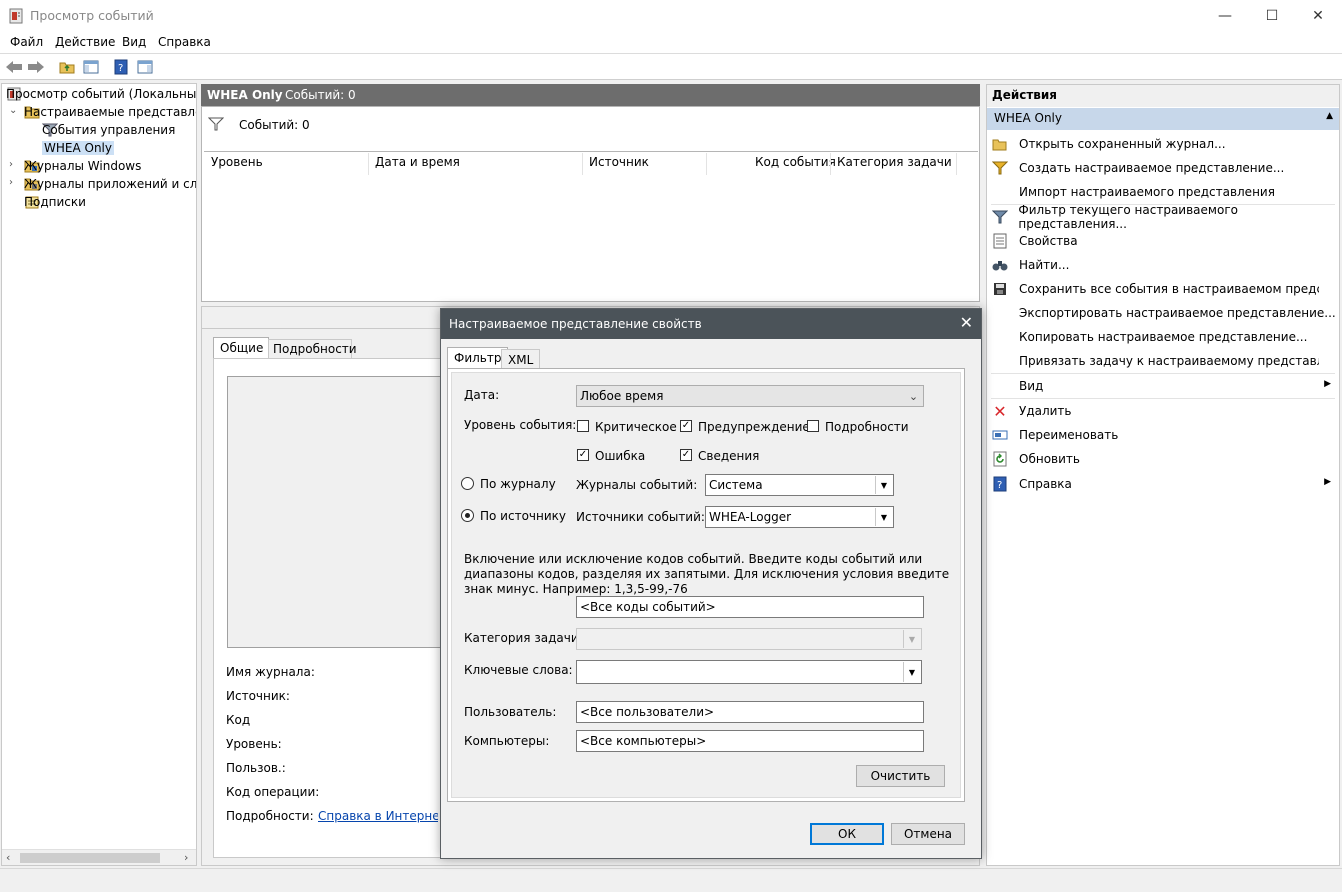 This screenshot has width=1342, height=892. I want to click on event-ids-value: <Все коды событий>, so click(648, 607).